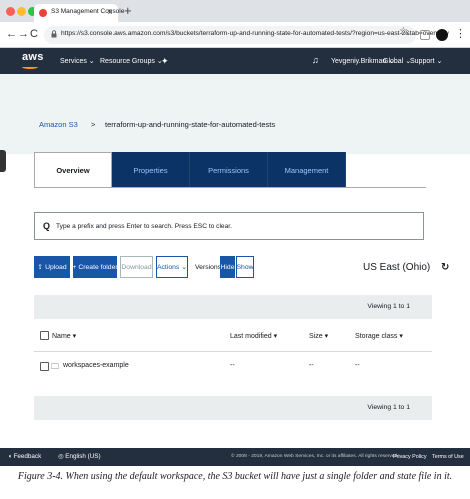 The width and height of the screenshot is (470, 499). Describe the element at coordinates (307, 170) in the screenshot. I see `tab-management: Management` at that location.